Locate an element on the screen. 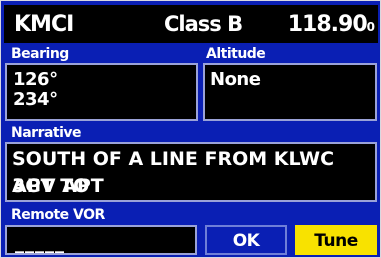 The height and width of the screenshot is (258, 381). remote-vor-label: Remote VOR is located at coordinates (58, 215).